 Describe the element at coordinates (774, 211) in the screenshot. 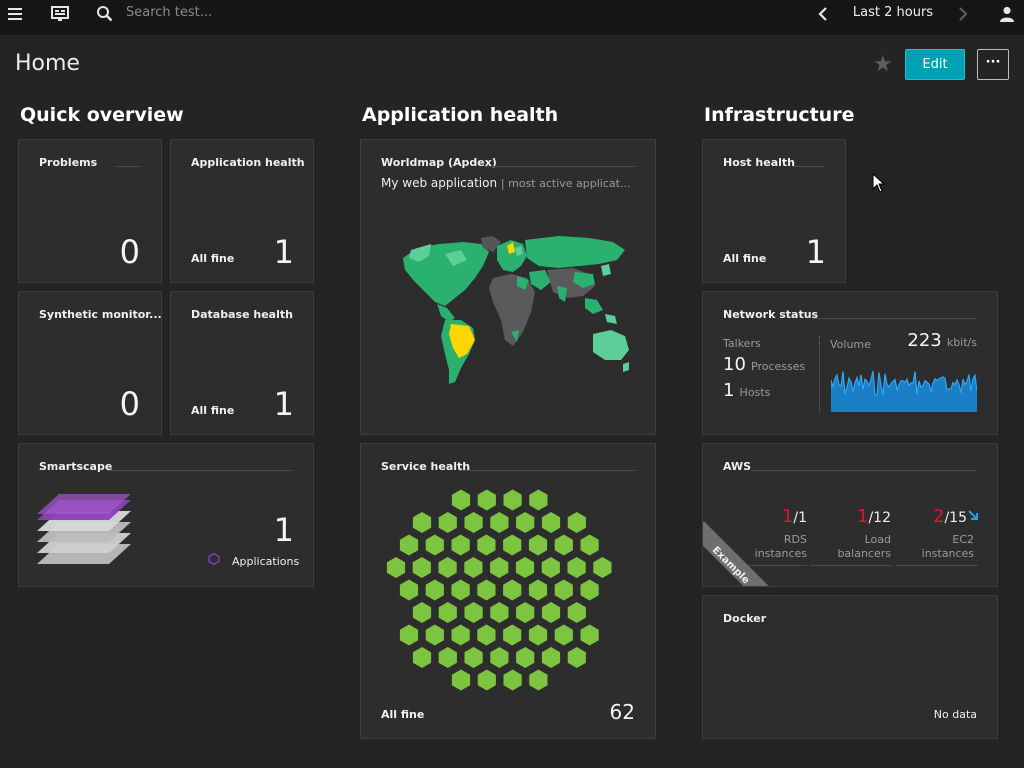

I see `host-health-tile: Host health All fine 1` at that location.